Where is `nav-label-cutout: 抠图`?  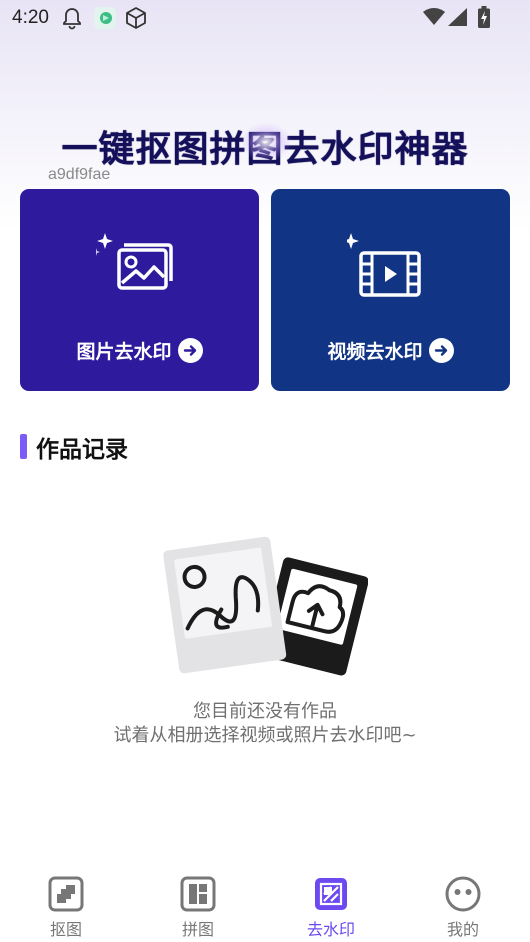 nav-label-cutout: 抠图 is located at coordinates (65, 929).